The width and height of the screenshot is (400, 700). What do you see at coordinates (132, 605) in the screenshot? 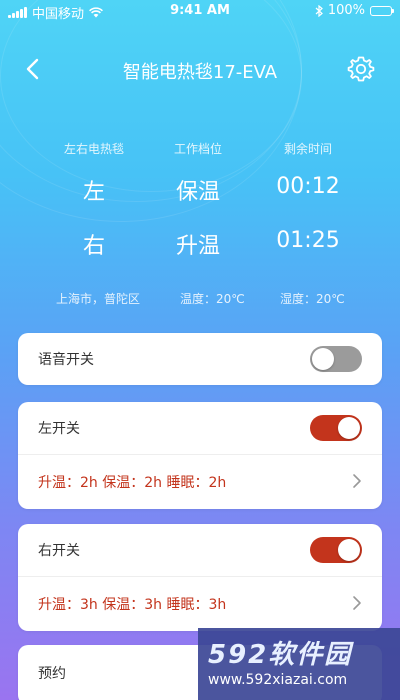
I see `right-schedule-text: 升温：3h 保温：3h 睡眠：3h` at bounding box center [132, 605].